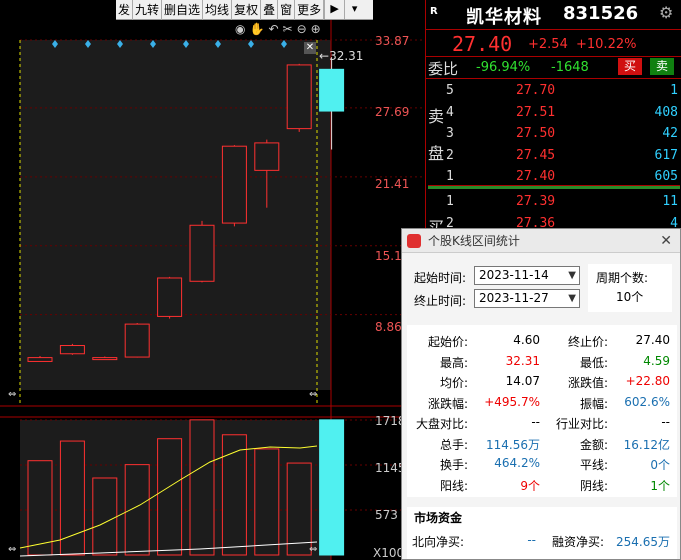 The image size is (681, 560). What do you see at coordinates (273, 30) in the screenshot?
I see `undo-icon: ↶` at bounding box center [273, 30].